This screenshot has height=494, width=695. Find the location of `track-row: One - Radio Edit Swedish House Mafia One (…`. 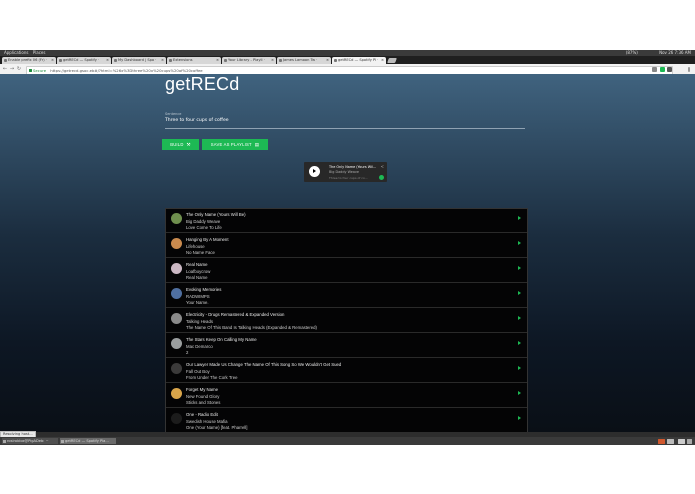

track-row: One - Radio Edit Swedish House Mafia One (… is located at coordinates (346, 420).